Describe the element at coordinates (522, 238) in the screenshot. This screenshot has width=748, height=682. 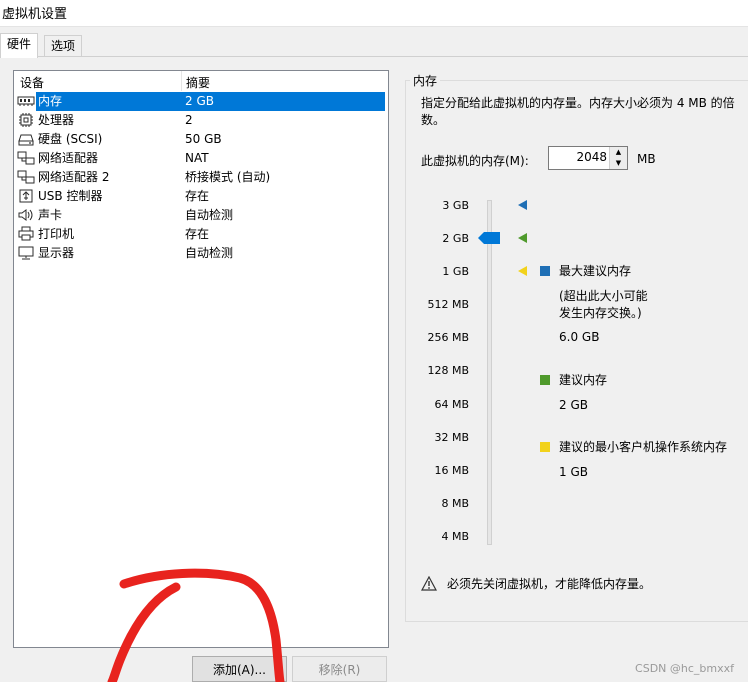
I see `recommended-marker-icon` at that location.